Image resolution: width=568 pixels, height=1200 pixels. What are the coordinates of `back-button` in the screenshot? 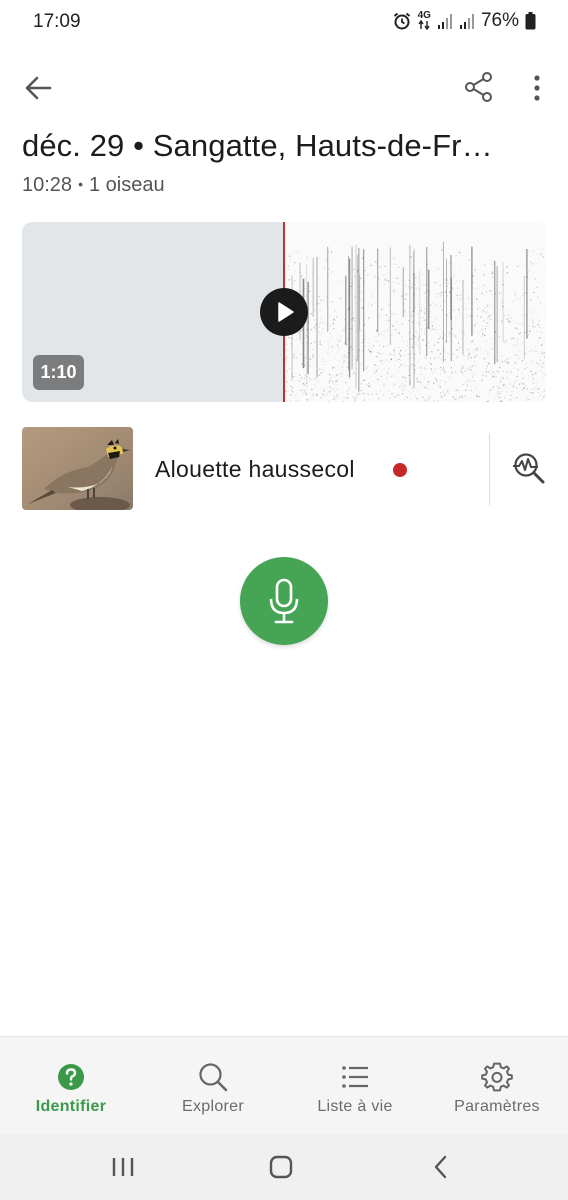 It's located at (39, 88).